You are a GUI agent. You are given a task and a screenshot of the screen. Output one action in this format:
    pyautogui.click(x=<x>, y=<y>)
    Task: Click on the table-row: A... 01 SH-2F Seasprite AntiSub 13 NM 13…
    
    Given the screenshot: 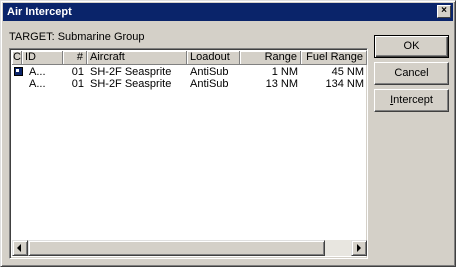 What is the action you would take?
    pyautogui.click(x=189, y=84)
    